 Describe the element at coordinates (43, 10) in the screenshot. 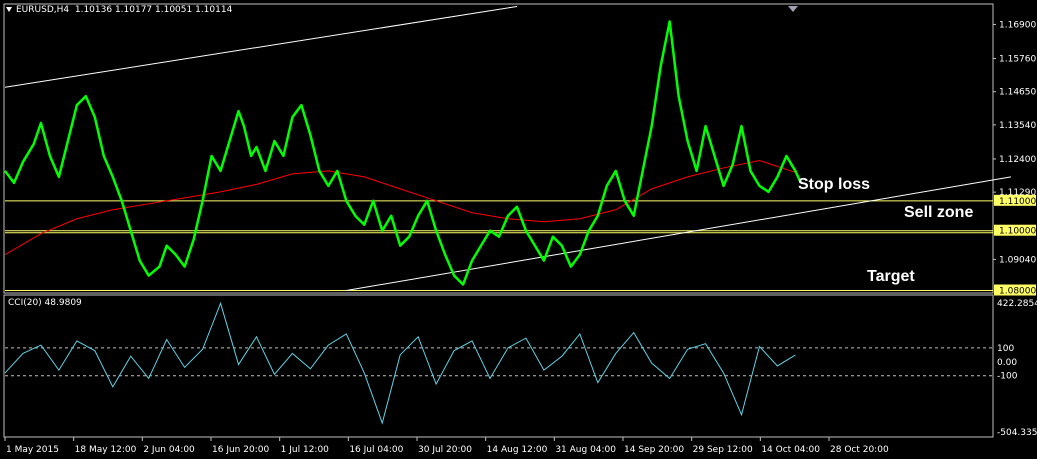

I see `symbol-label: EURUSD,H4` at that location.